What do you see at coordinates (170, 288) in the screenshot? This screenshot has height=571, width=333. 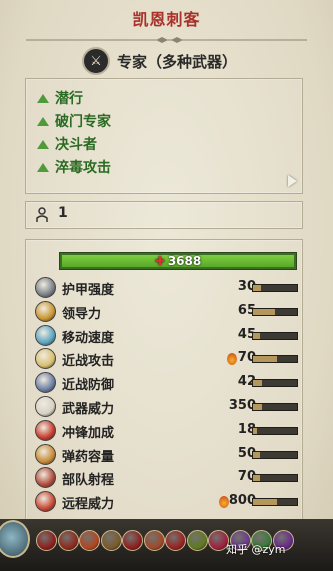 I see `stat-row: 护甲强度 30` at bounding box center [170, 288].